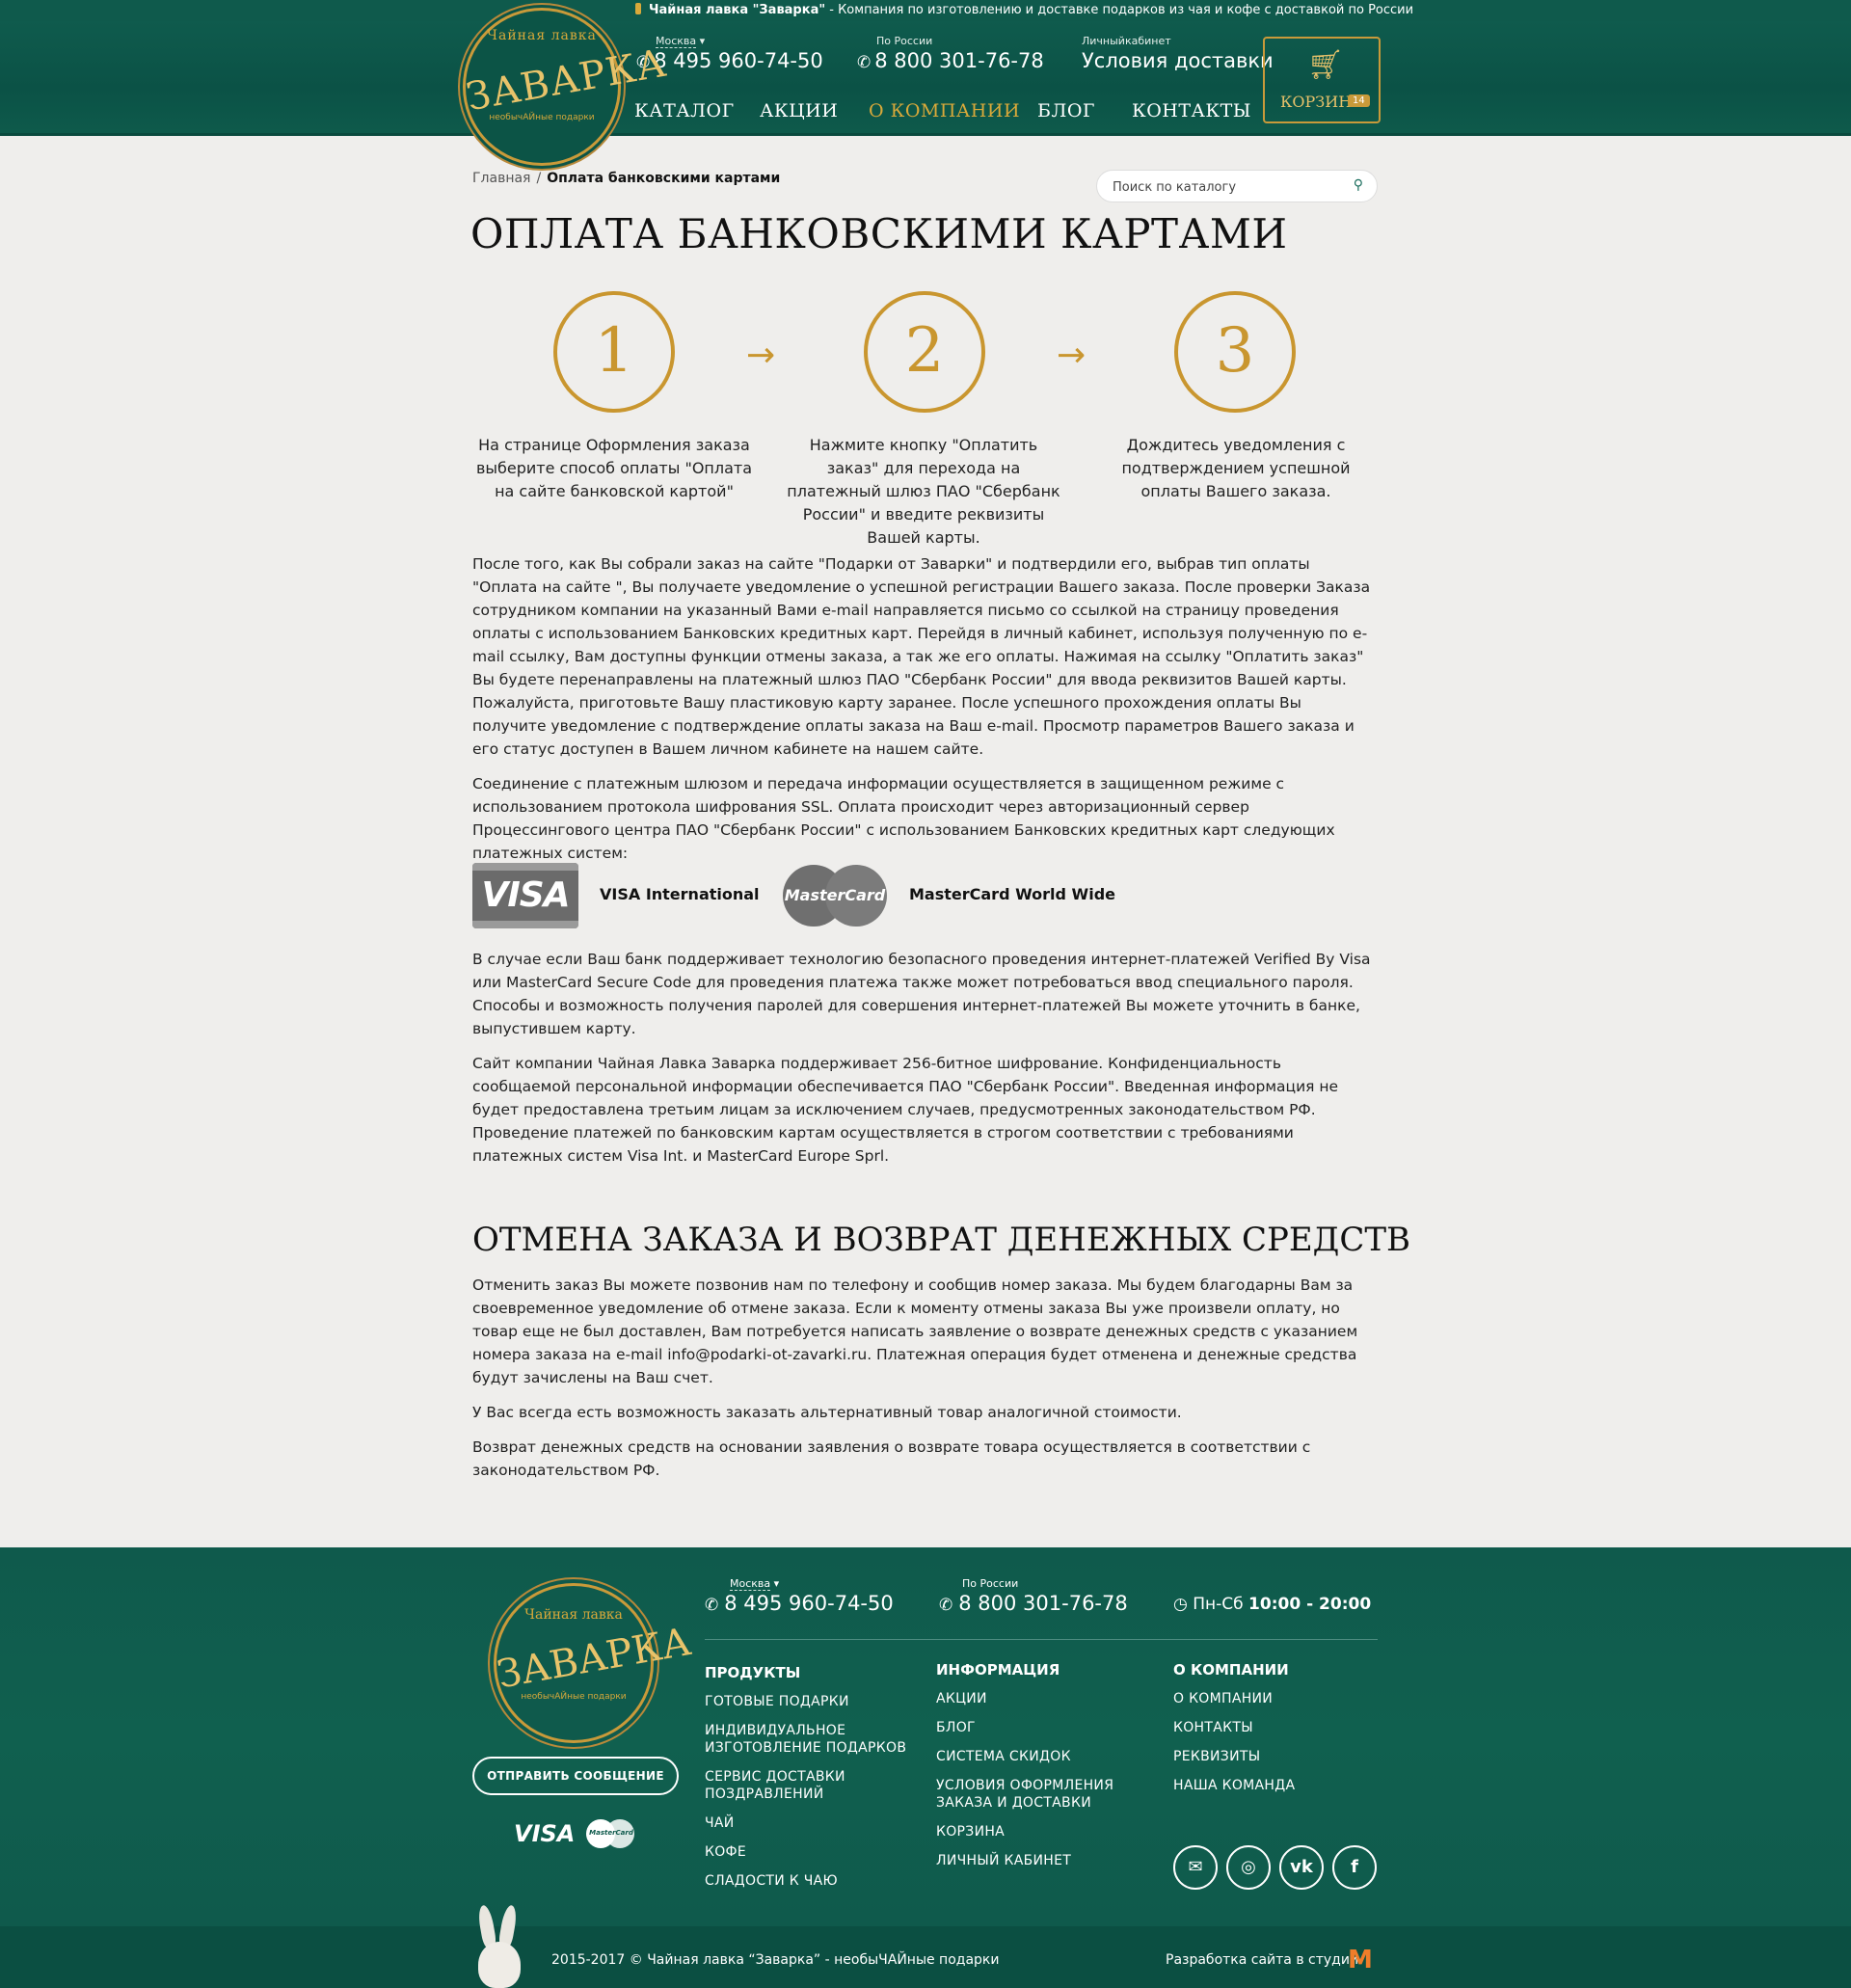 The width and height of the screenshot is (1851, 1988). Describe the element at coordinates (1032, 1698) in the screenshot. I see `footer-link: АКЦИИ` at that location.